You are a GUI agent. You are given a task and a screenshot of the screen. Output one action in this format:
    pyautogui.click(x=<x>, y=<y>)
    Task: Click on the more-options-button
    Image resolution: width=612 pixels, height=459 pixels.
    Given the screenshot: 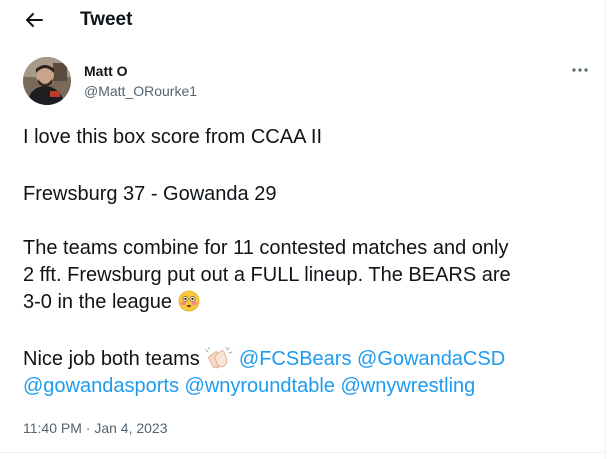 What is the action you would take?
    pyautogui.click(x=580, y=70)
    